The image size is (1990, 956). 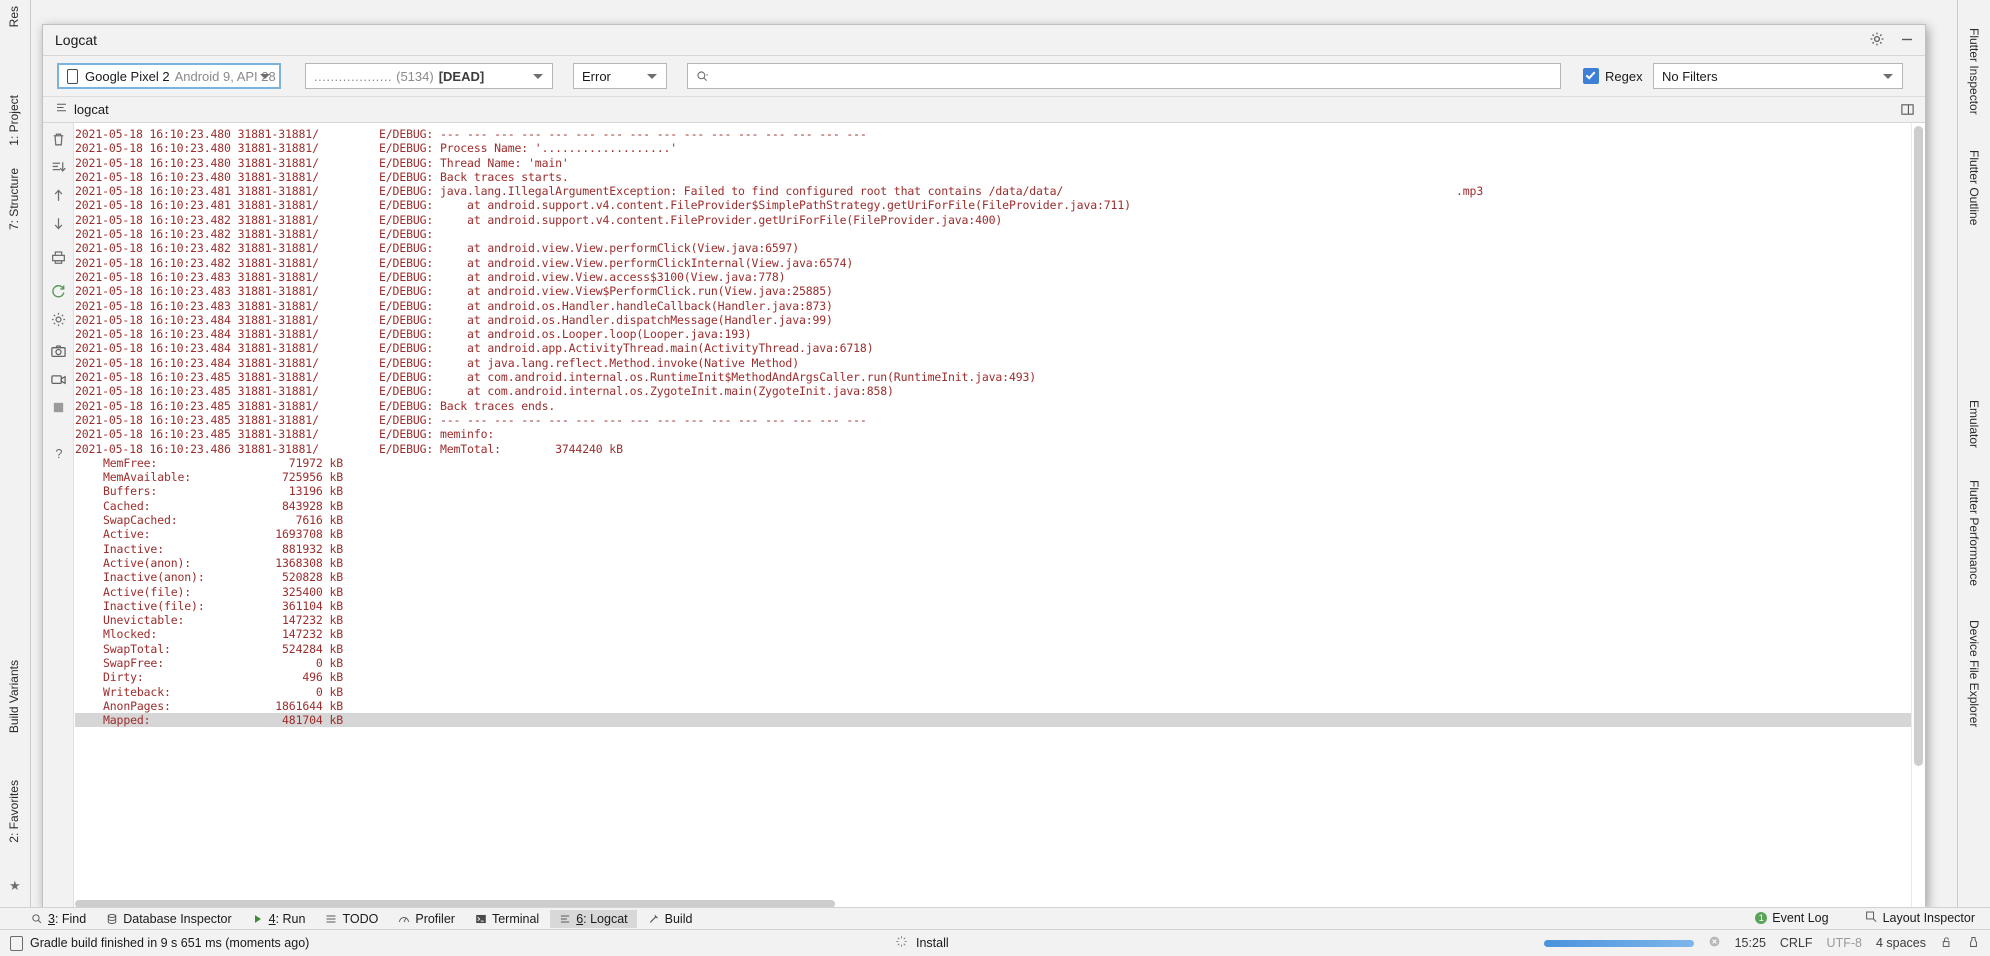 I want to click on trash-icon, so click(x=58, y=139).